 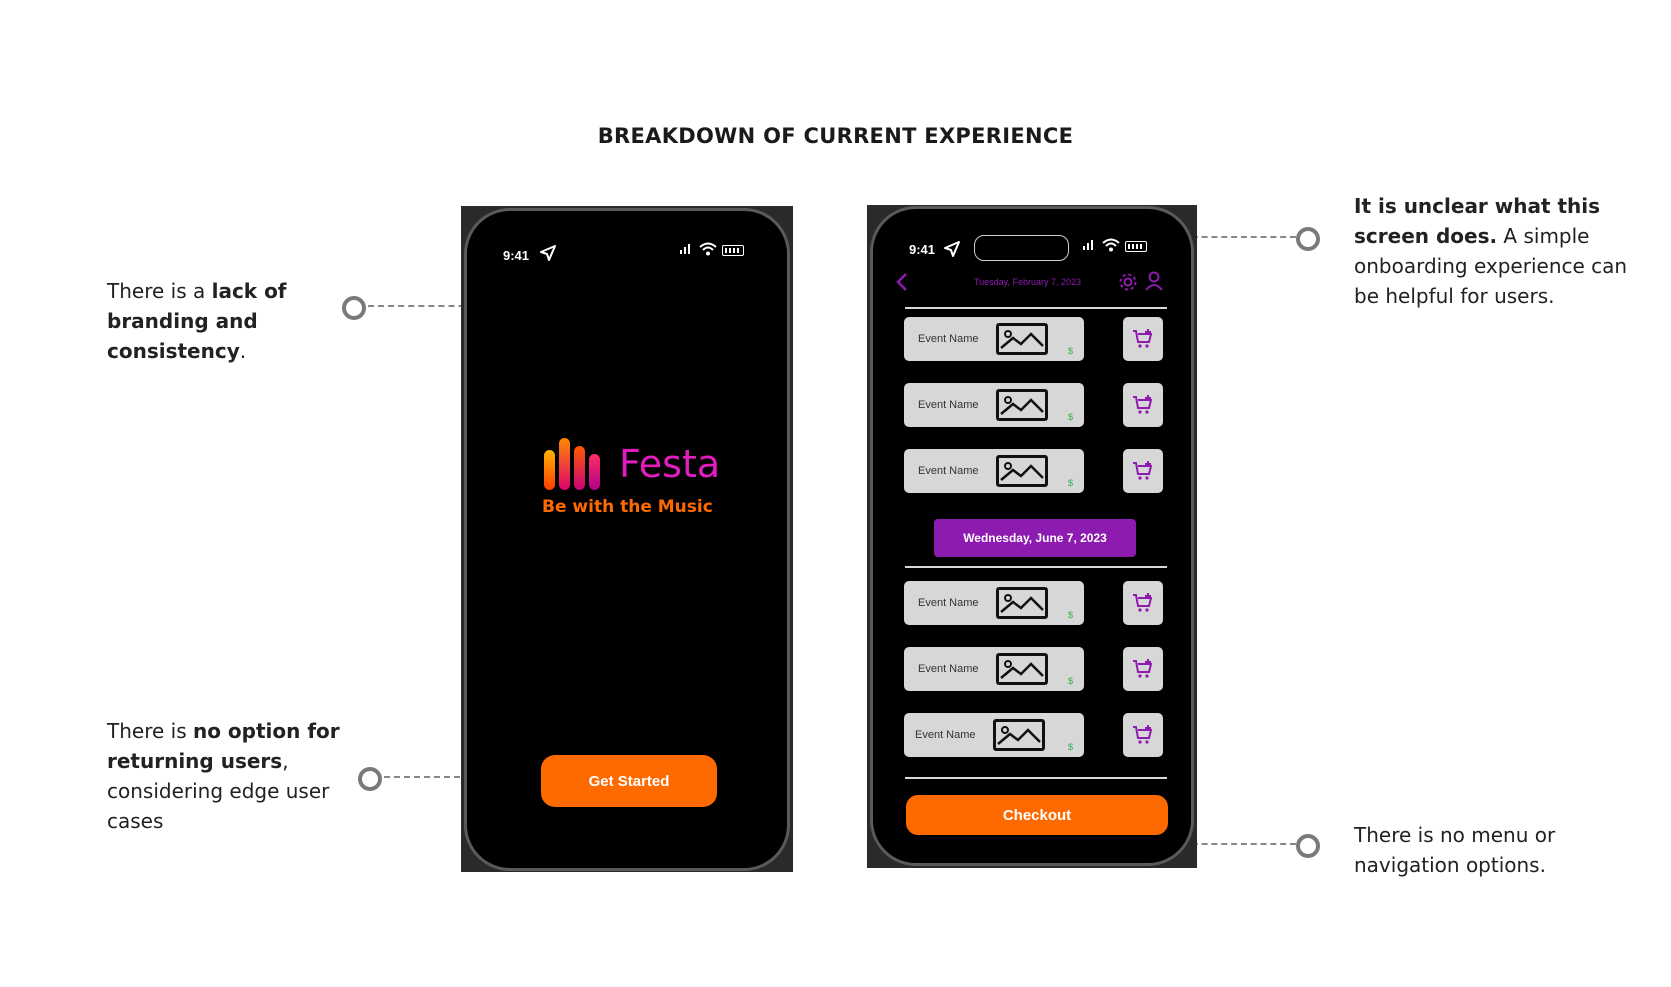 What do you see at coordinates (629, 781) in the screenshot?
I see `get-started-button: Get Started` at bounding box center [629, 781].